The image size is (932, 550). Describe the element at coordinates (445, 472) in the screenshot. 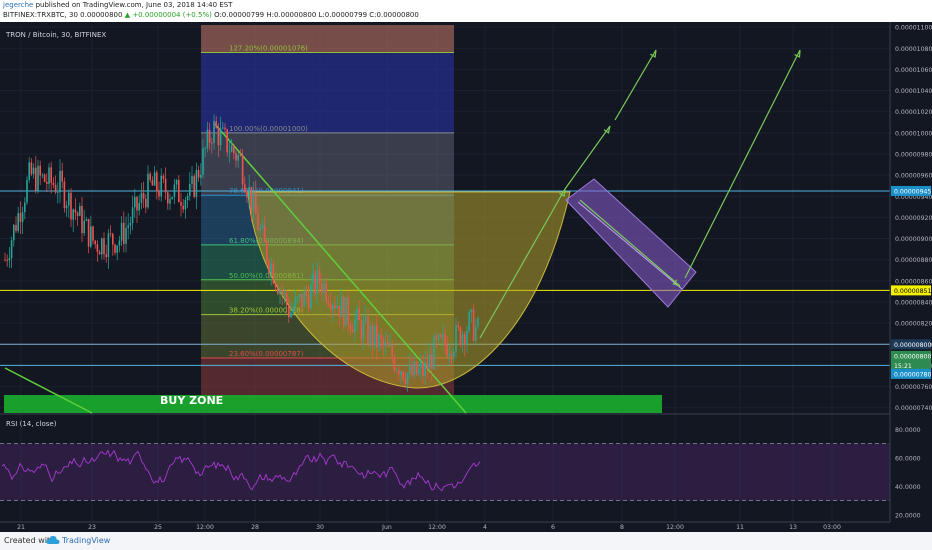

I see `rsi-band-fill` at that location.